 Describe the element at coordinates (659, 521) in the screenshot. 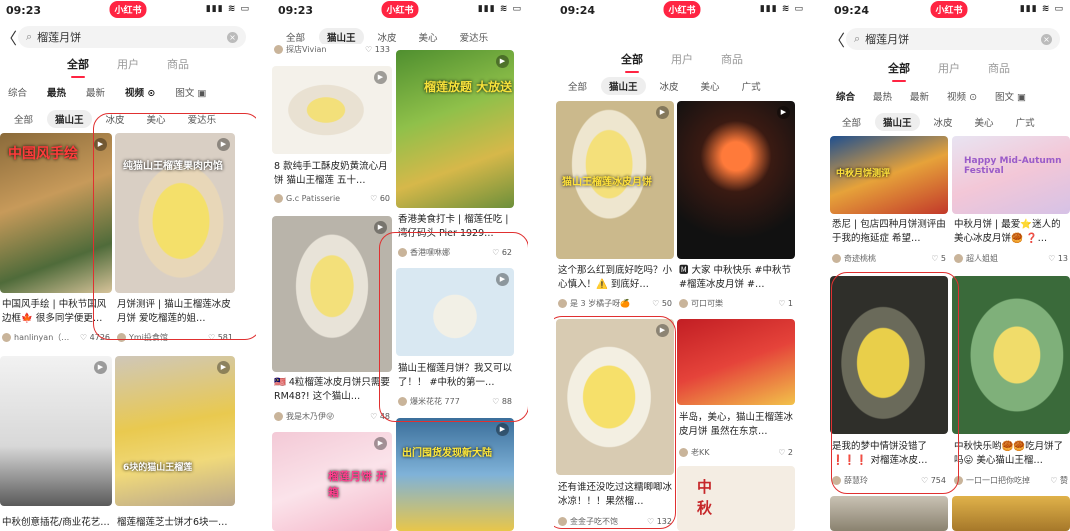

I see `like-count: 132` at that location.